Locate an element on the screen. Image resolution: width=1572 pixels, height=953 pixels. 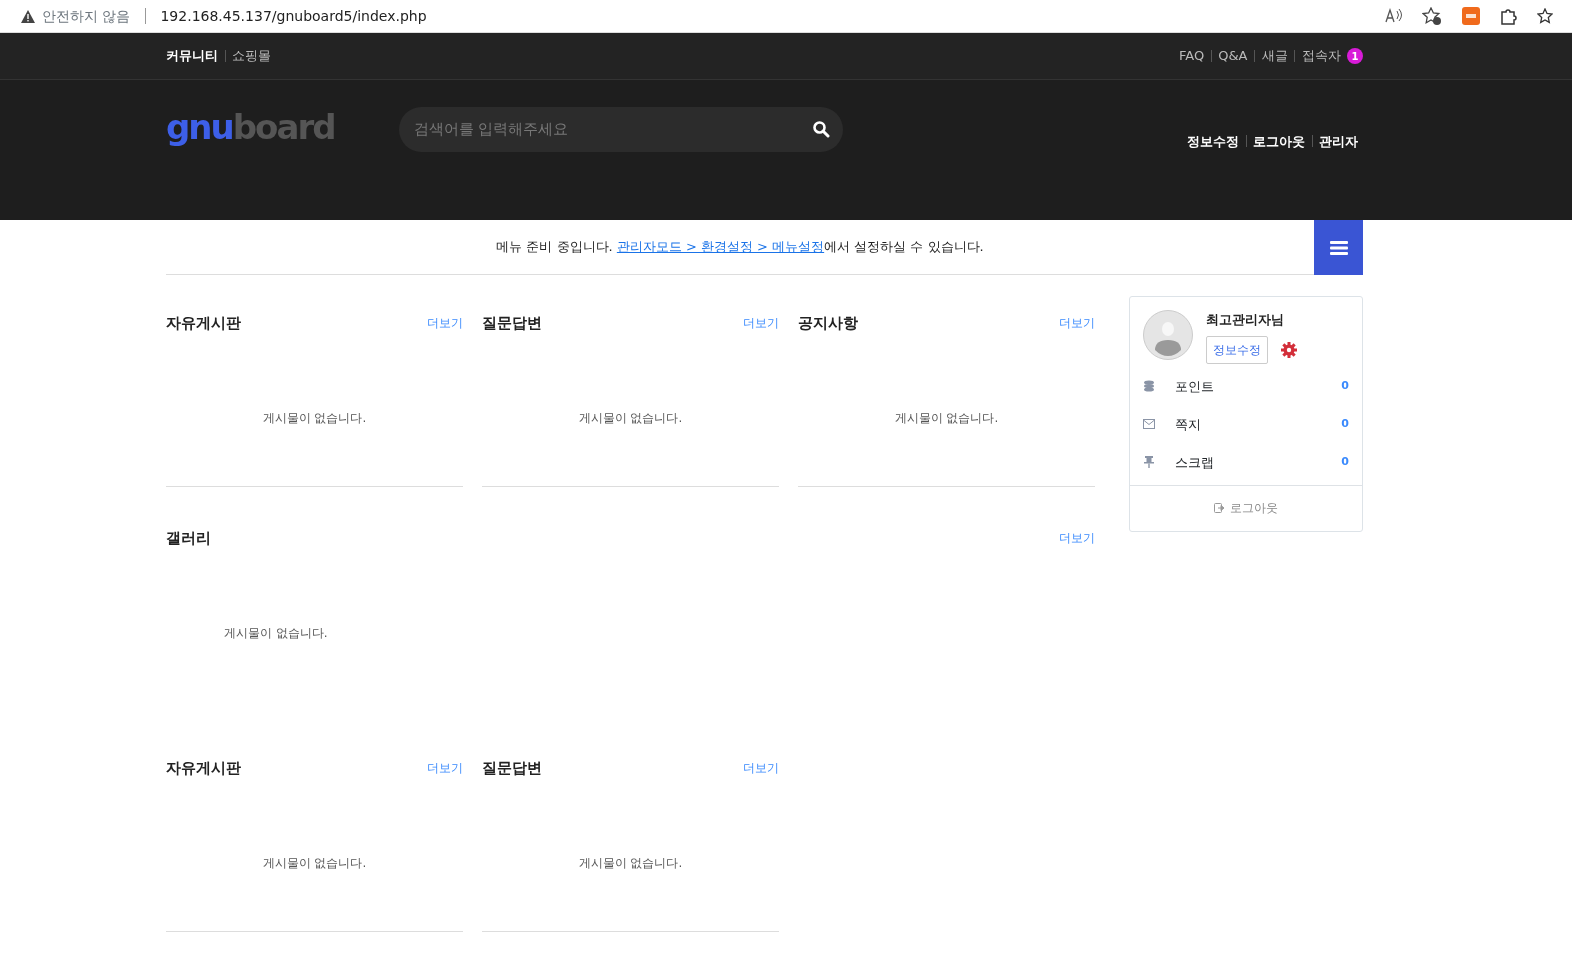
exit-icon is located at coordinates (1220, 507).